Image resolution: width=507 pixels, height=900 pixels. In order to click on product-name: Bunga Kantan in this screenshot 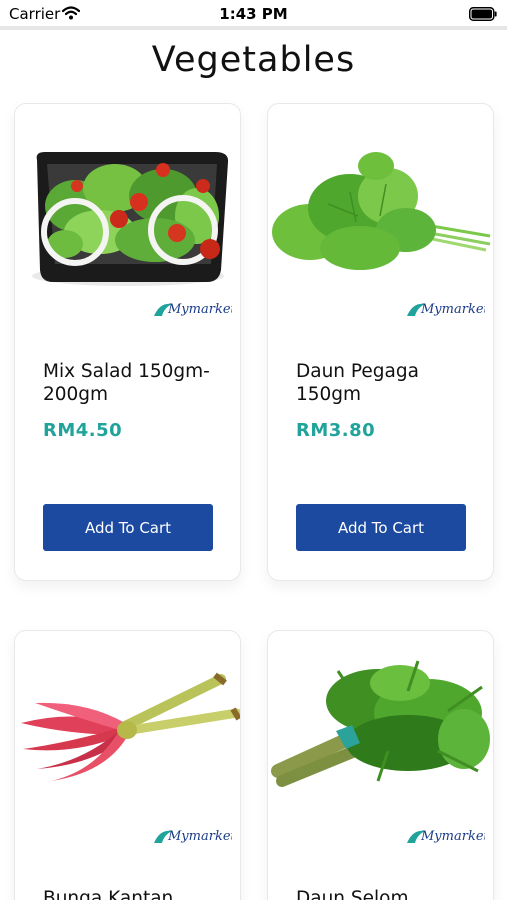, I will do `click(108, 894)`.